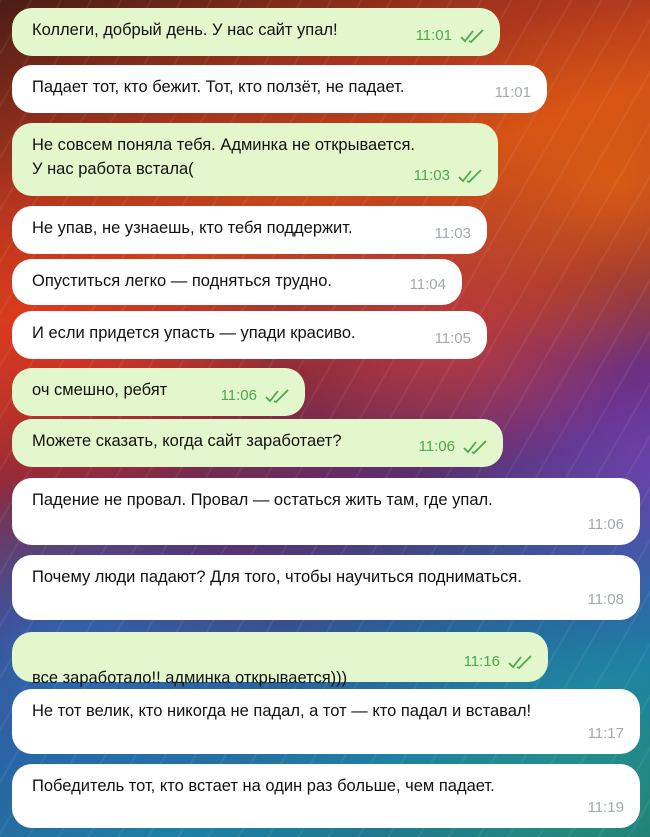 Image resolution: width=650 pixels, height=837 pixels. I want to click on message-meta: 11:08, so click(606, 600).